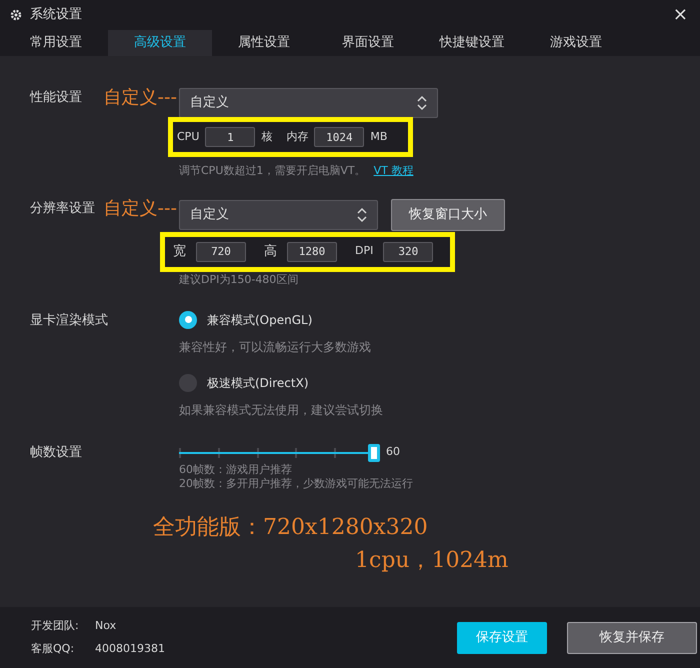 Image resolution: width=700 pixels, height=668 pixels. I want to click on tab: 快捷键设置, so click(472, 43).